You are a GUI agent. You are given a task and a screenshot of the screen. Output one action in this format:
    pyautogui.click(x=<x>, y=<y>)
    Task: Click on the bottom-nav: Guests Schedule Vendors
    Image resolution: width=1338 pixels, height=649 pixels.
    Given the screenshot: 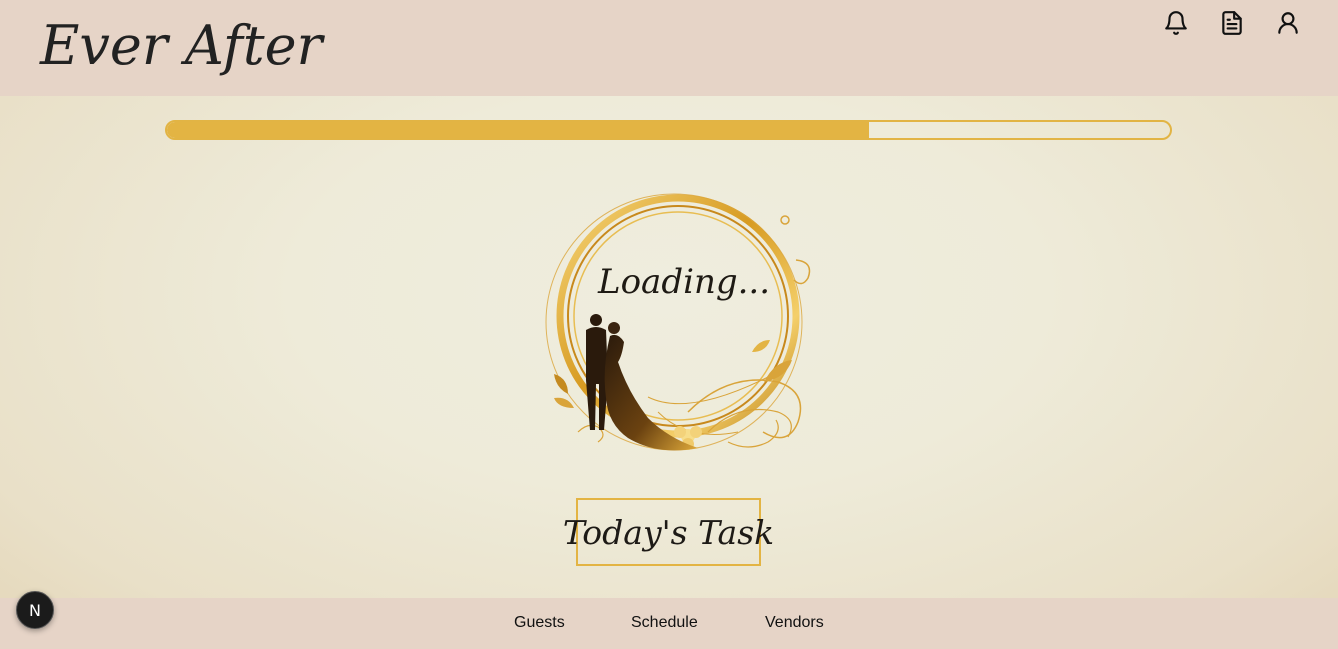 What is the action you would take?
    pyautogui.click(x=669, y=623)
    